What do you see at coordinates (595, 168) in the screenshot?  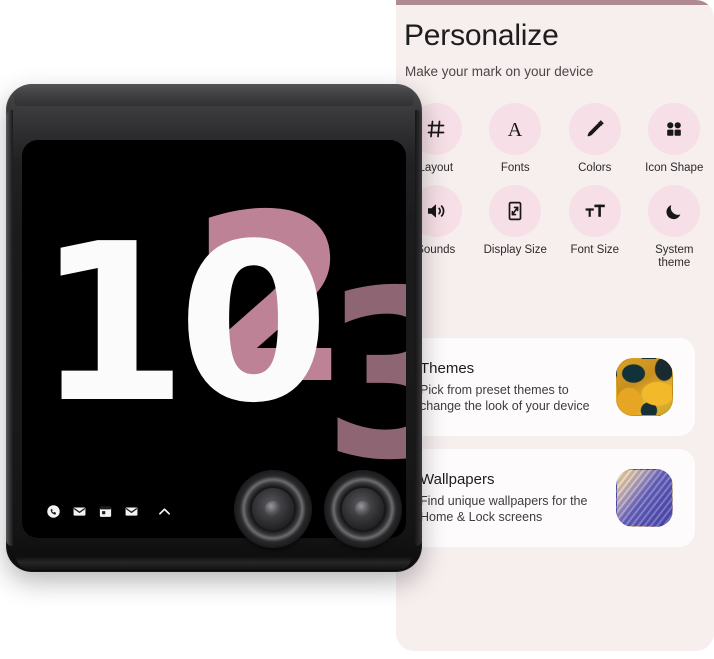 I see `quick-setting-label: Colors` at bounding box center [595, 168].